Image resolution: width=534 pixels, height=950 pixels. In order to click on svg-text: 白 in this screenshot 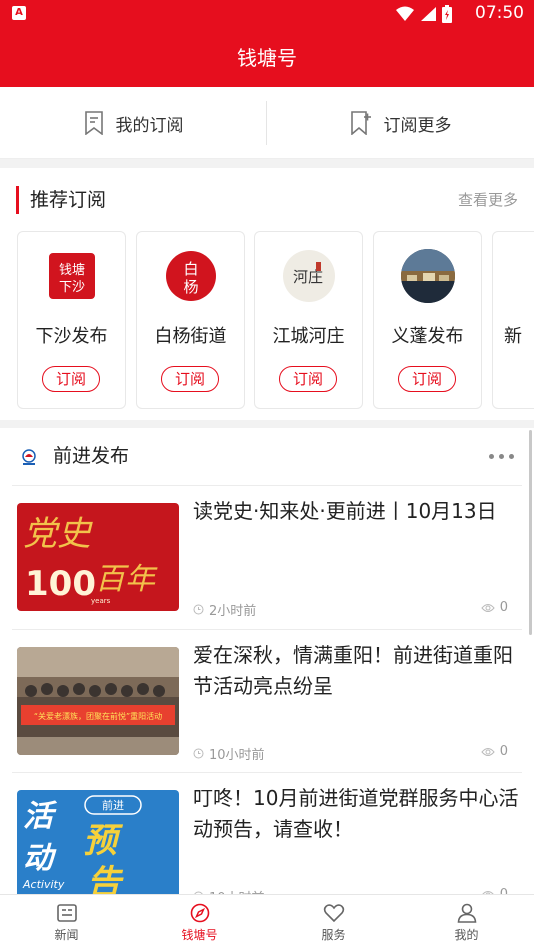, I will do `click(190, 269)`.